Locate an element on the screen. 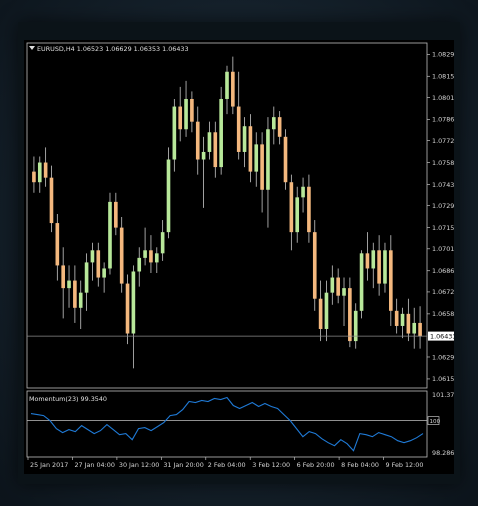  time-tick-label: 31 Jan 20:00 is located at coordinates (183, 465).